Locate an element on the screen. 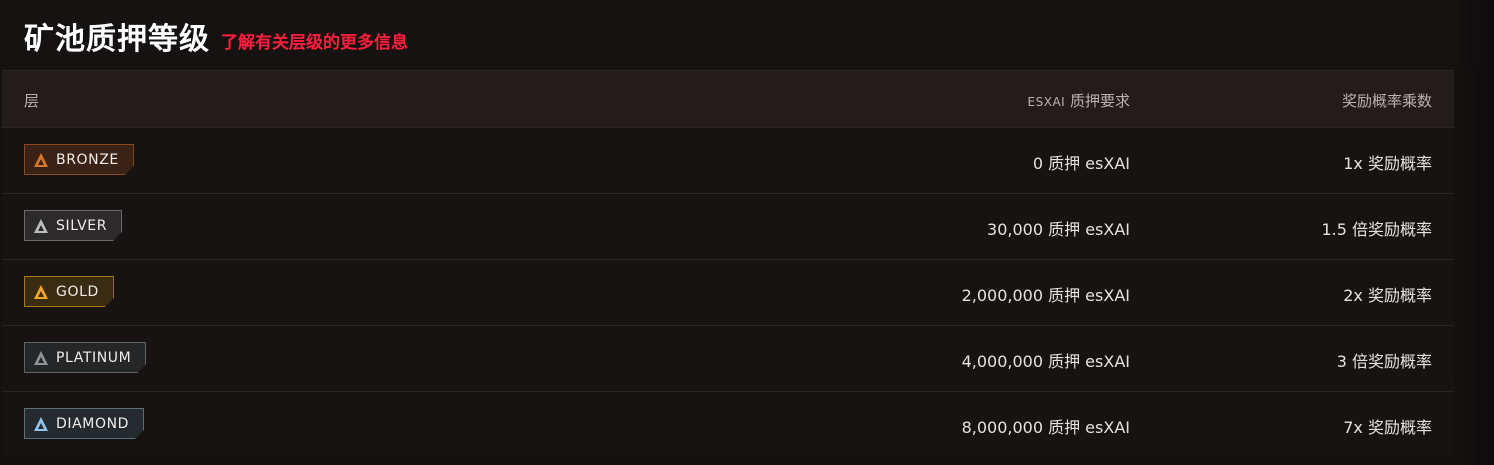 The width and height of the screenshot is (1494, 465). table-row: DIAMOND 8,000,000 质押 esXAI 7x 奖励概率 is located at coordinates (728, 424).